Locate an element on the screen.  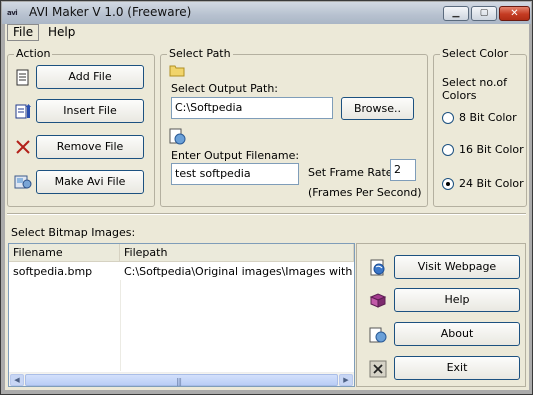
make-avi-file-button: Make Avi File is located at coordinates (90, 182).